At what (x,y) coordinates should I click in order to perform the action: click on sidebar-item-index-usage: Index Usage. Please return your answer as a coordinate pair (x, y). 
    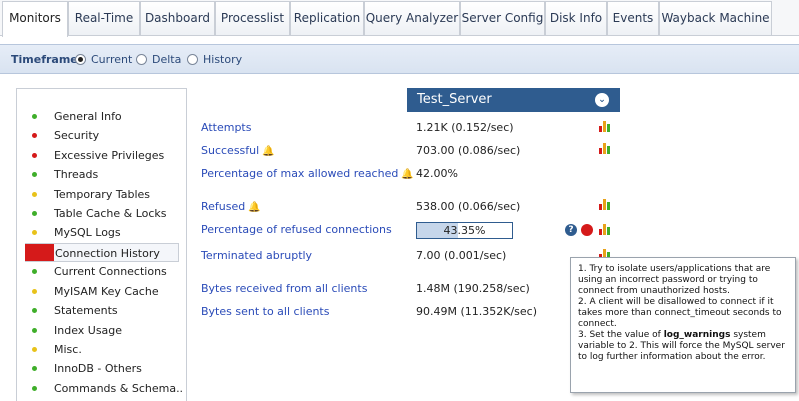
    Looking at the image, I should click on (102, 330).